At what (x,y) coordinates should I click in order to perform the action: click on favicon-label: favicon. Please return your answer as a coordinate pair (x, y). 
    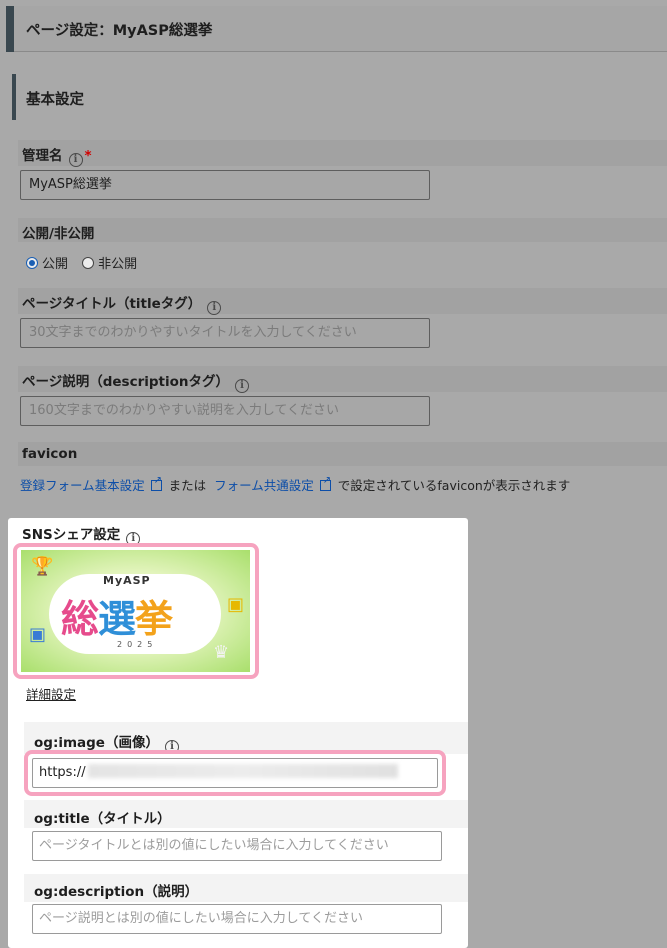
    Looking at the image, I should click on (50, 454).